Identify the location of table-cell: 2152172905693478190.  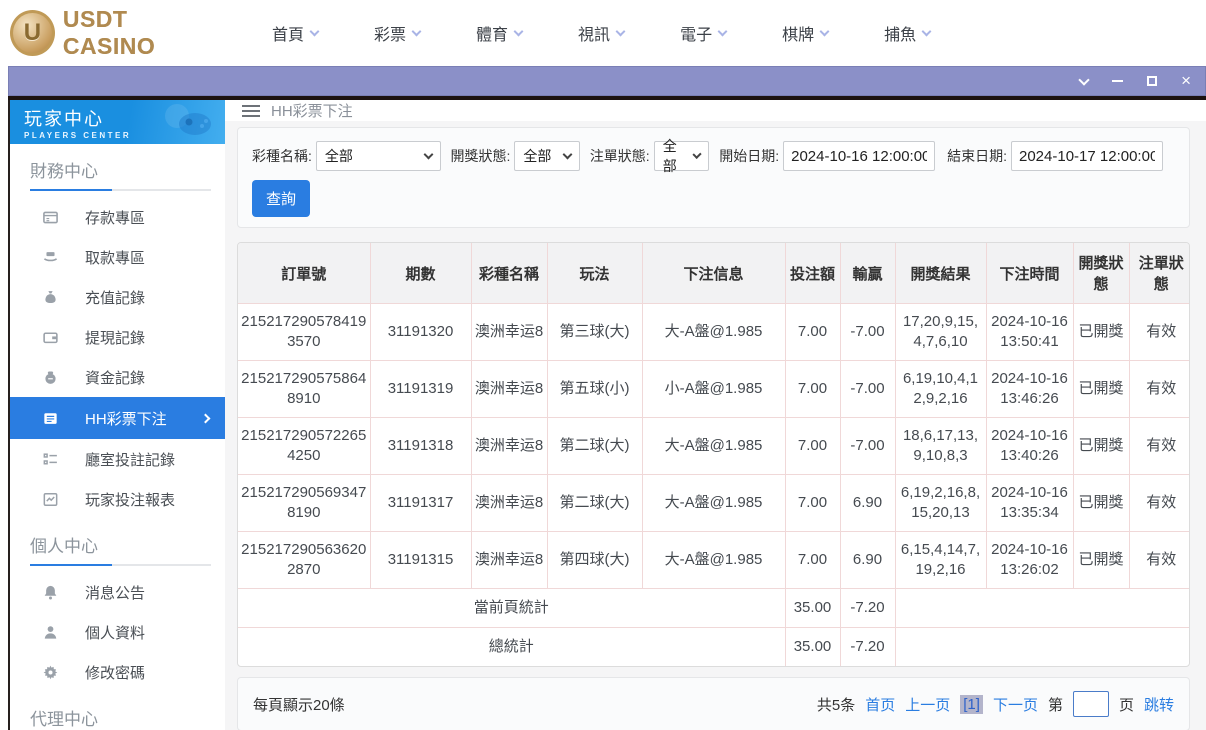
(304, 503).